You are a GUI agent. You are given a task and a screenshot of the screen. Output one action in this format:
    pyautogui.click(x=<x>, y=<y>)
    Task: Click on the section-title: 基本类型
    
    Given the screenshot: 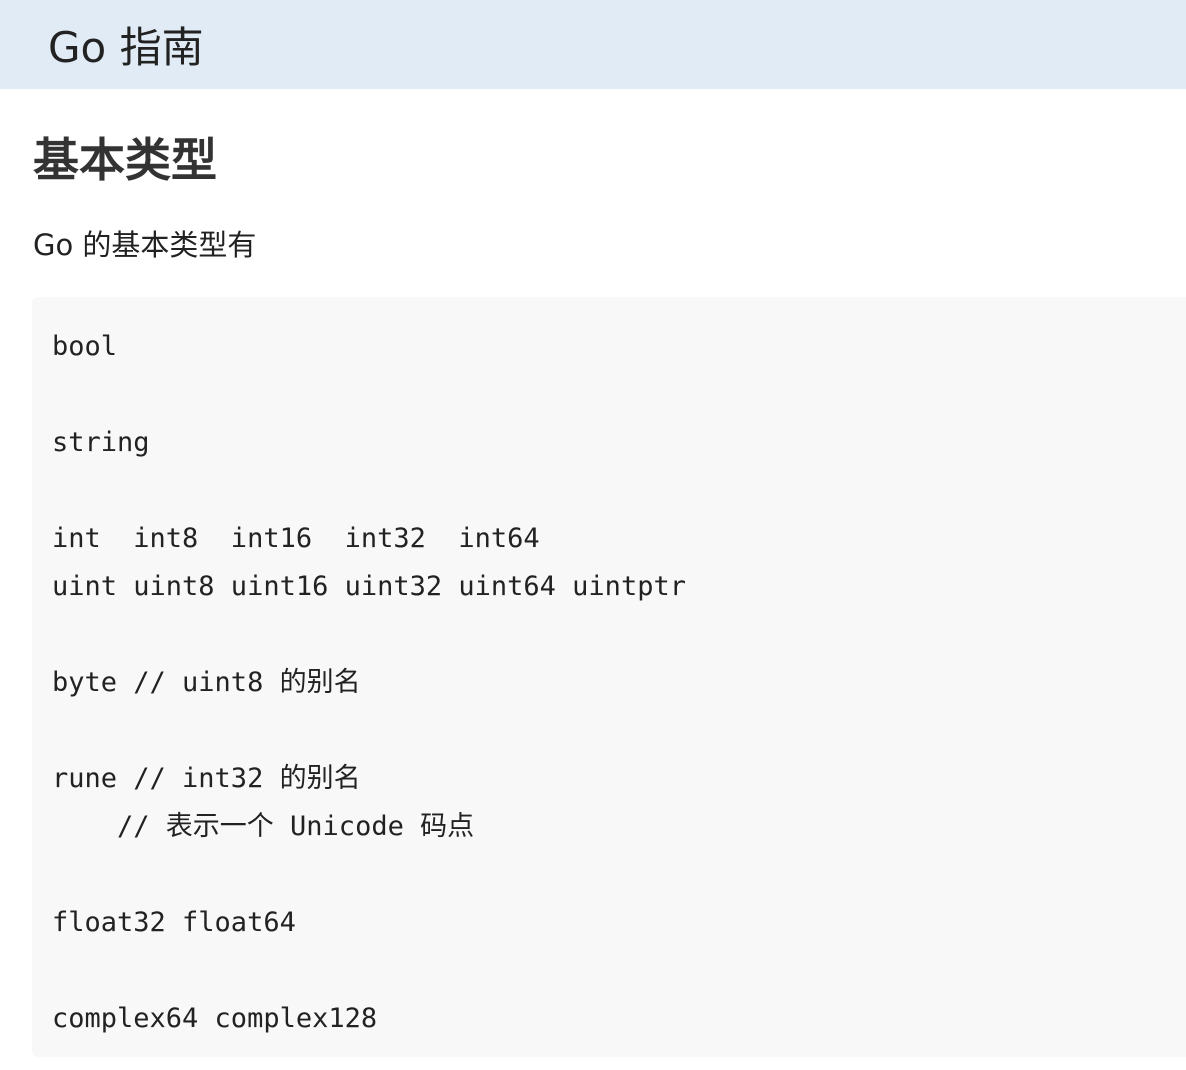 What is the action you would take?
    pyautogui.click(x=125, y=160)
    